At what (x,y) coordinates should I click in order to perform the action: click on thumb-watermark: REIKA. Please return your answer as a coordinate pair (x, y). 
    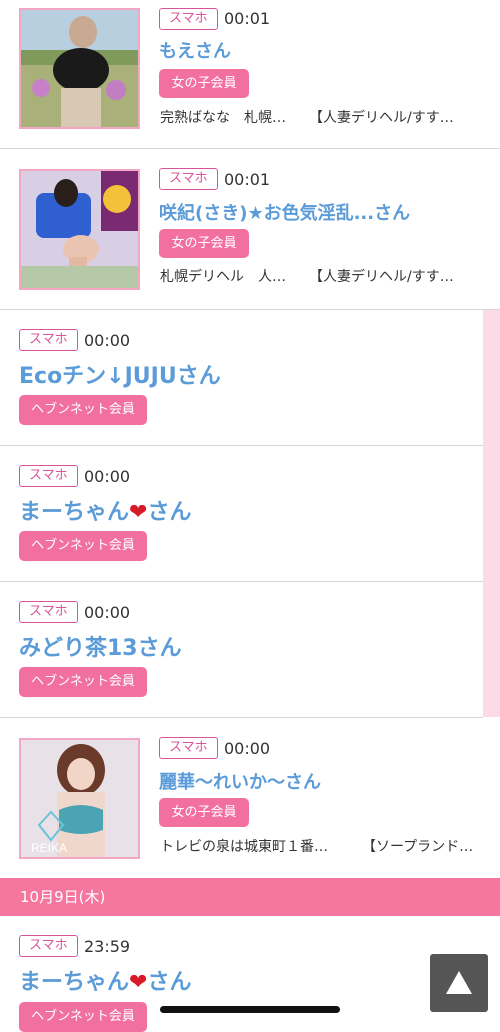
    Looking at the image, I should click on (49, 848).